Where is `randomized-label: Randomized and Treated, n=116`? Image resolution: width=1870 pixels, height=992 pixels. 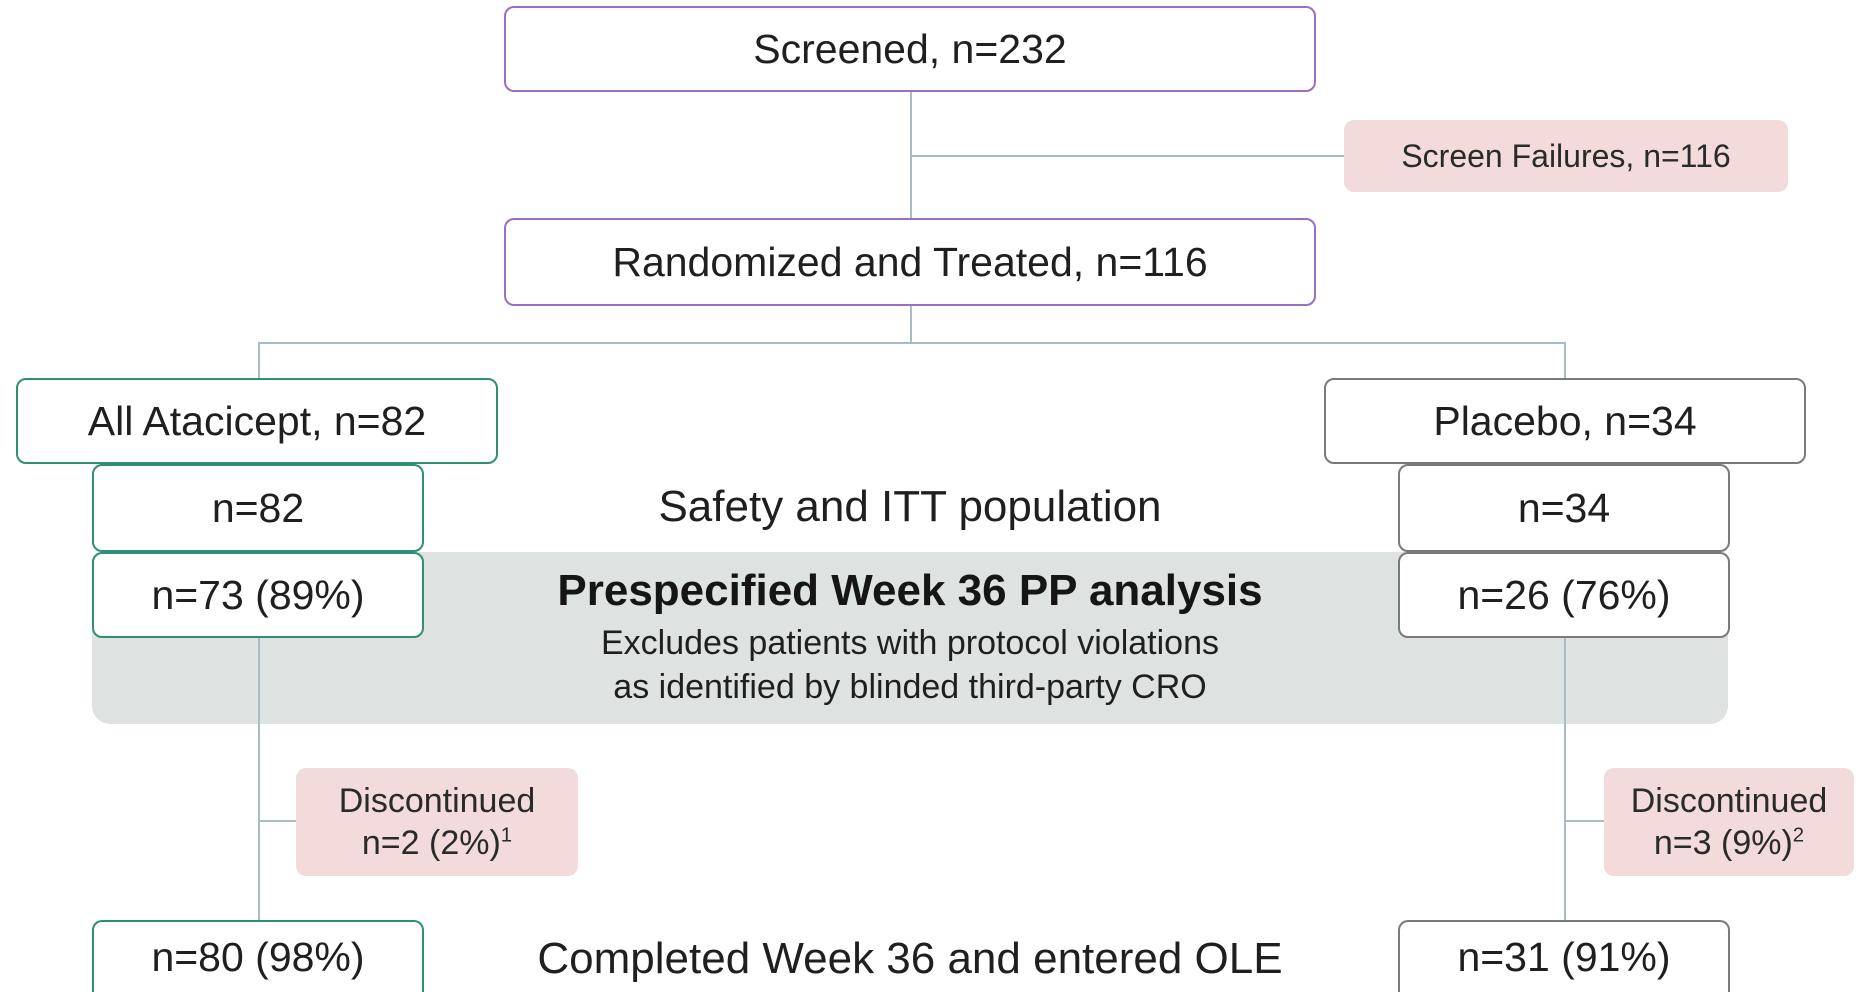
randomized-label: Randomized and Treated, n=116 is located at coordinates (910, 261).